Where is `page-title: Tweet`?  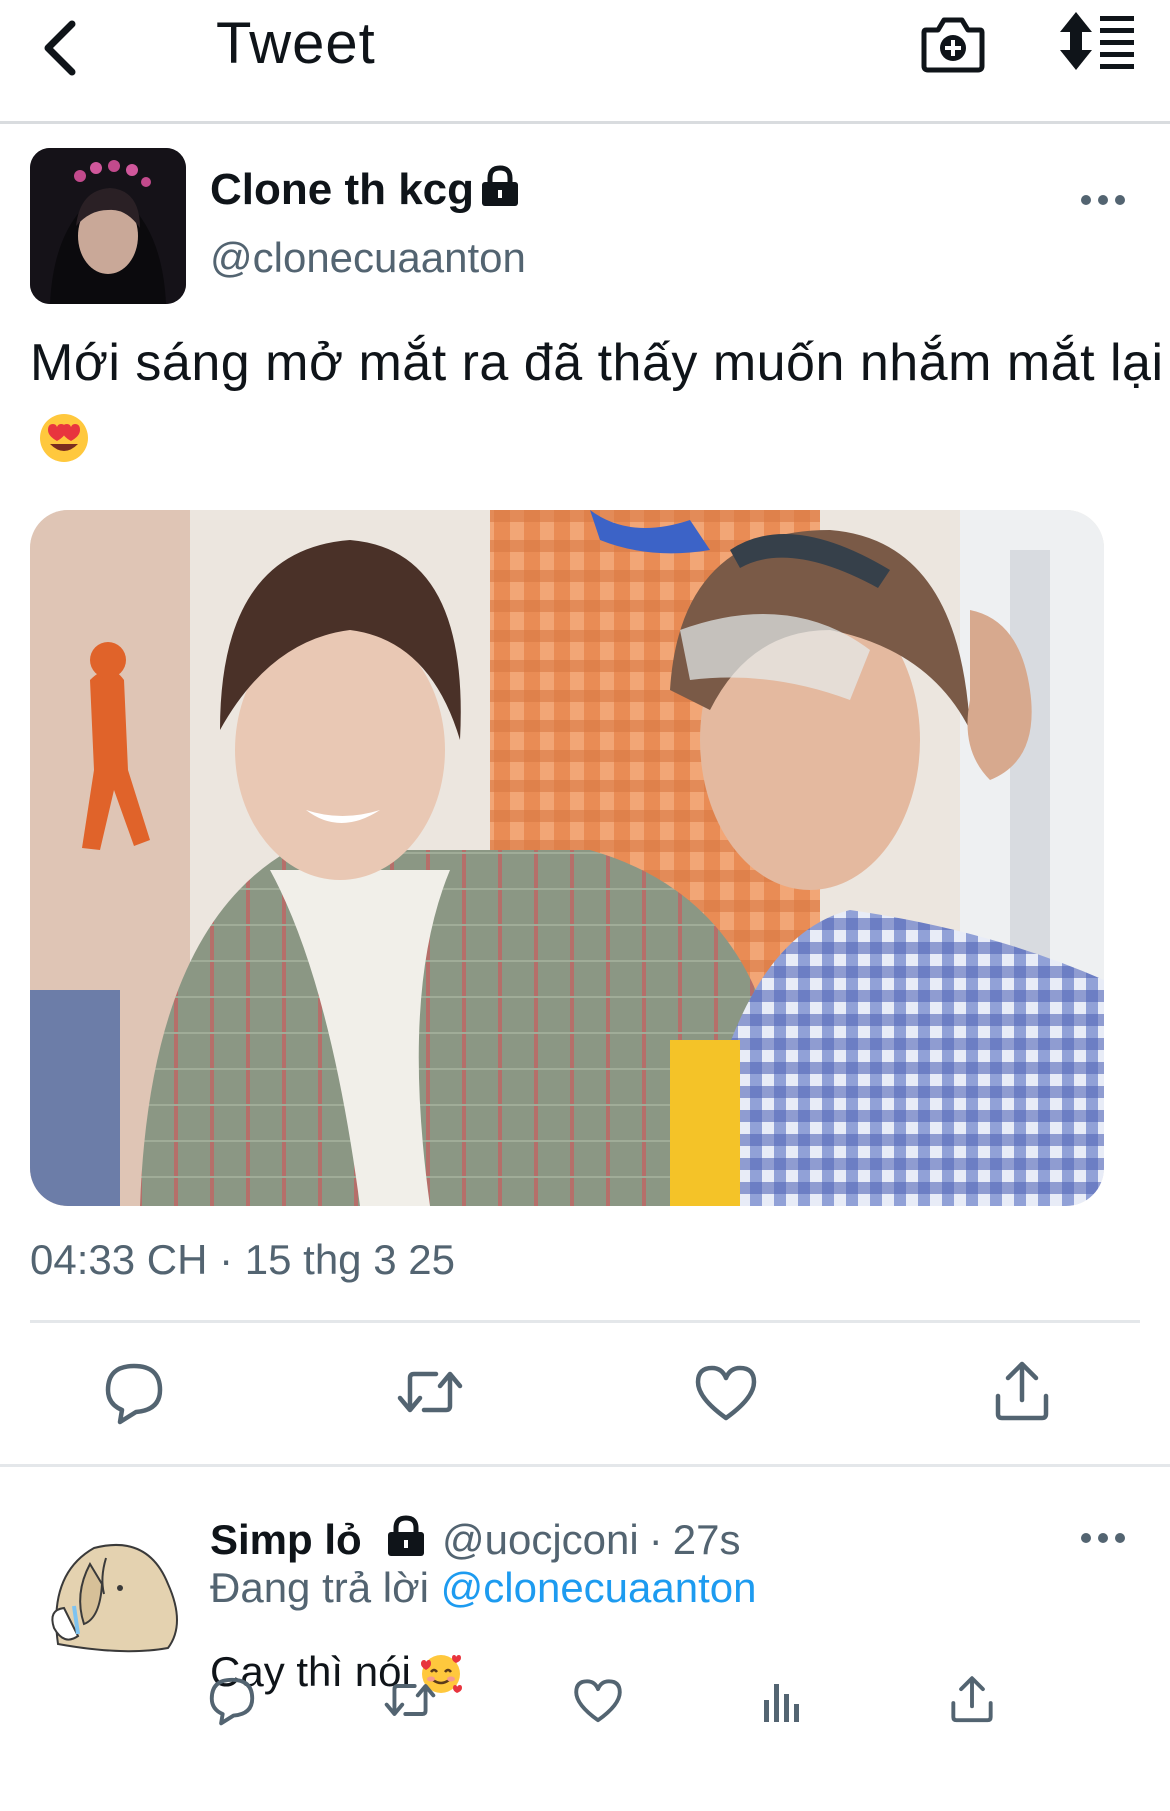
page-title: Tweet is located at coordinates (296, 43).